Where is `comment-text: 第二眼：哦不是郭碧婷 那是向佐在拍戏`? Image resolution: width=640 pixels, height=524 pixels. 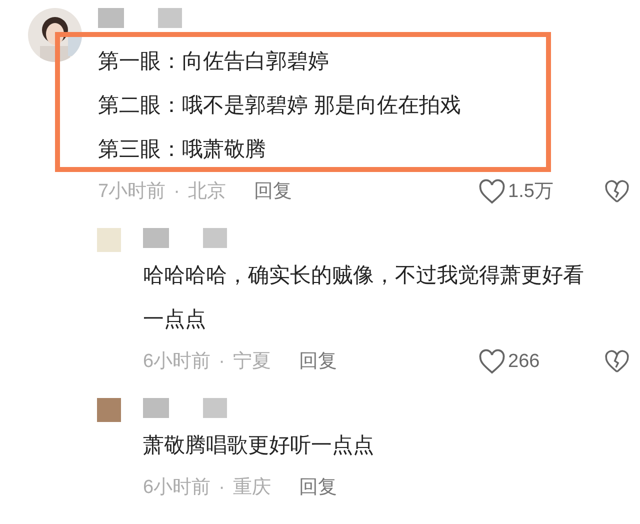 comment-text: 第二眼：哦不是郭碧婷 那是向佐在拍戏 is located at coordinates (280, 106).